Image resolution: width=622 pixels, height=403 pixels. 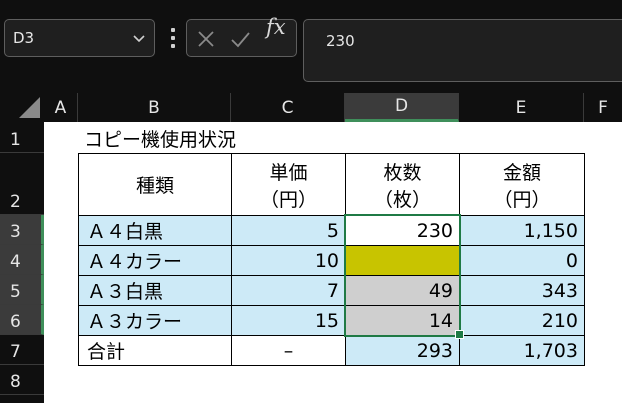 I want to click on header-amount-line2: （円）, so click(x=522, y=199).